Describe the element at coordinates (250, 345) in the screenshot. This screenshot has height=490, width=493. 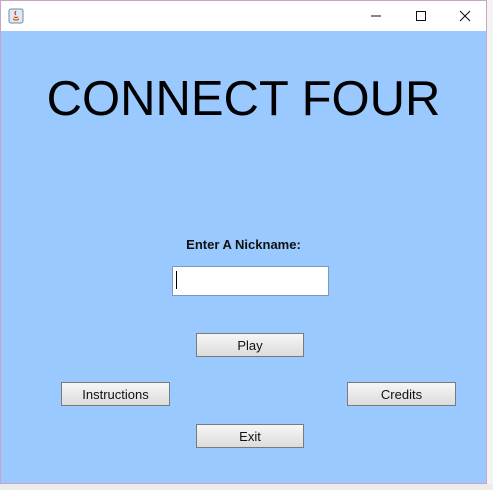
I see `play-button: Play` at that location.